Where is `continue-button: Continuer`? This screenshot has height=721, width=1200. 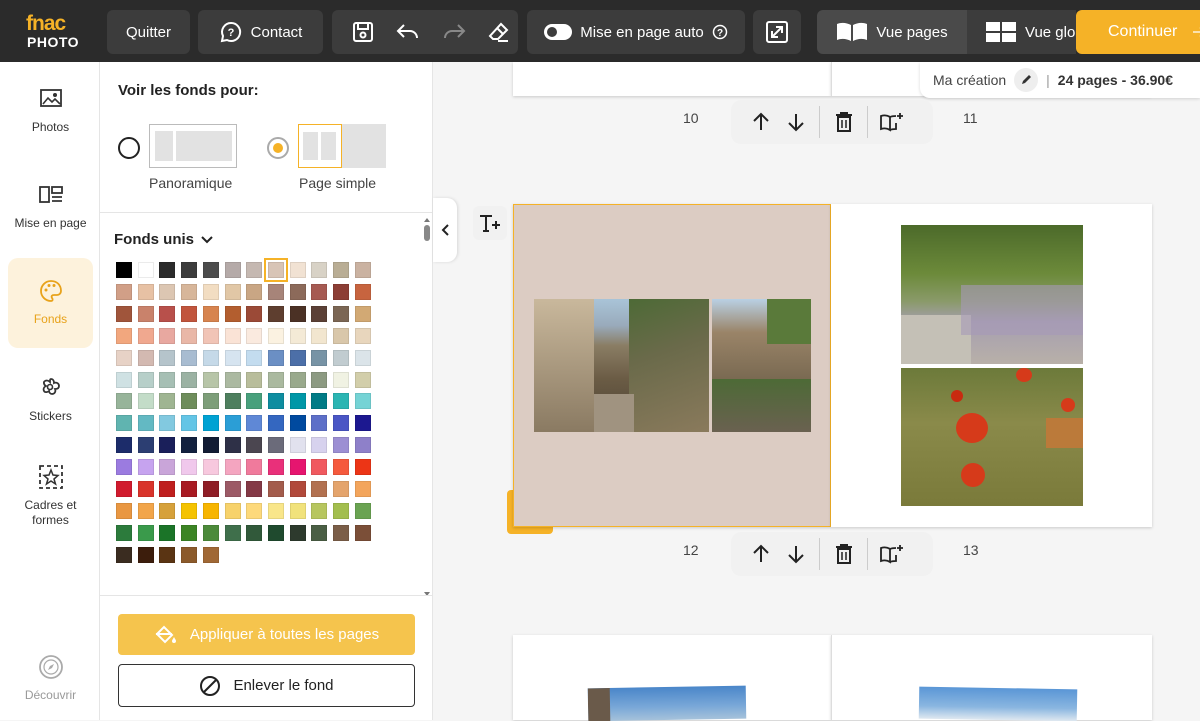 continue-button: Continuer is located at coordinates (1138, 32).